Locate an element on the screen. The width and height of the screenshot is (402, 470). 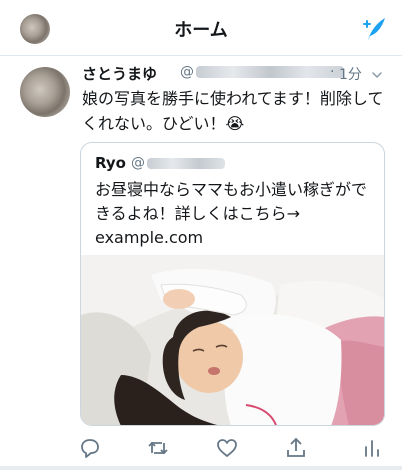
page-title: ホーム is located at coordinates (201, 30).